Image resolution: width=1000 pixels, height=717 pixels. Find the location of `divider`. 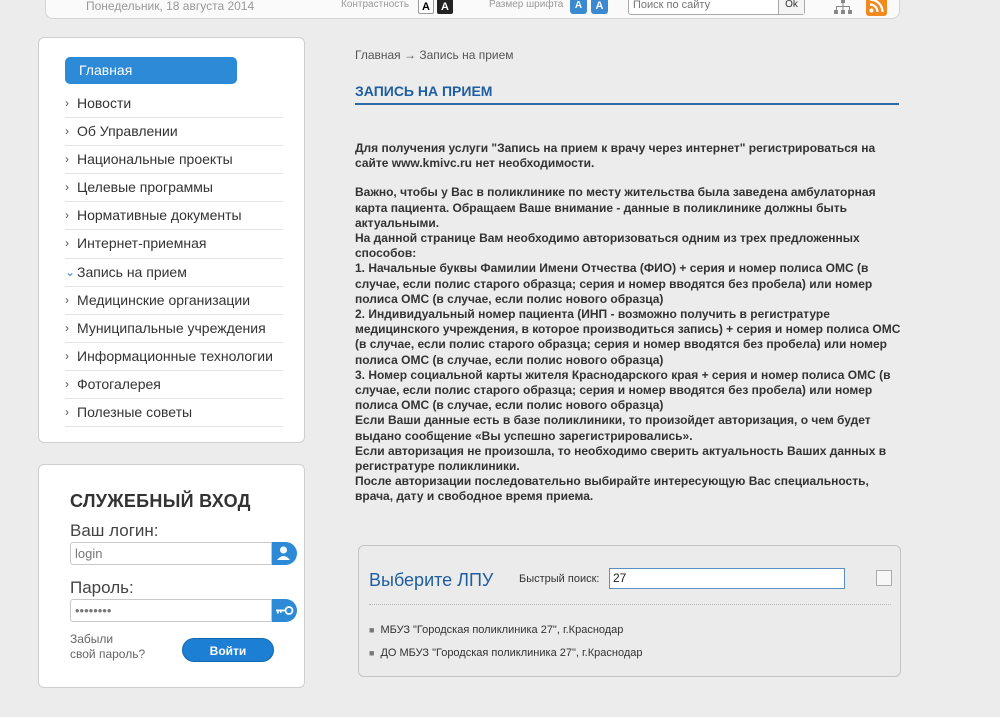

divider is located at coordinates (630, 604).